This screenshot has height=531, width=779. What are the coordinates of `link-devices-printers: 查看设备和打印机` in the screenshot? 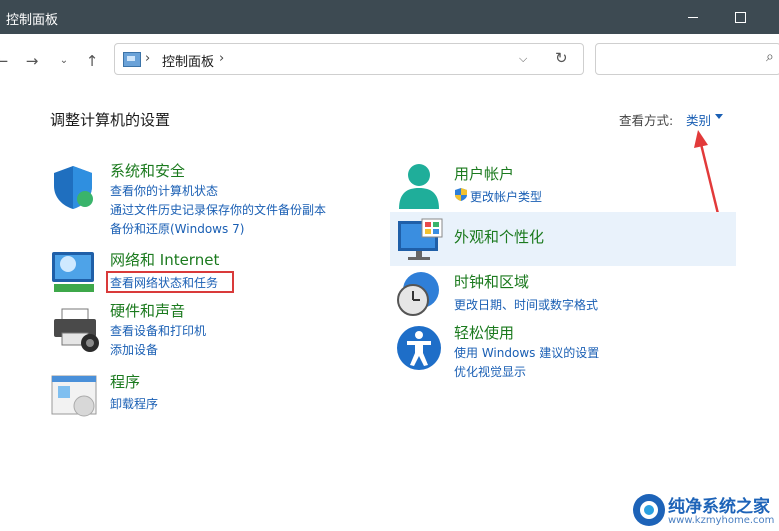 It's located at (158, 330).